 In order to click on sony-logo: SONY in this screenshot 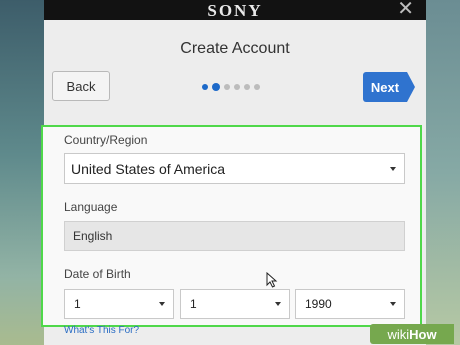, I will do `click(235, 10)`.